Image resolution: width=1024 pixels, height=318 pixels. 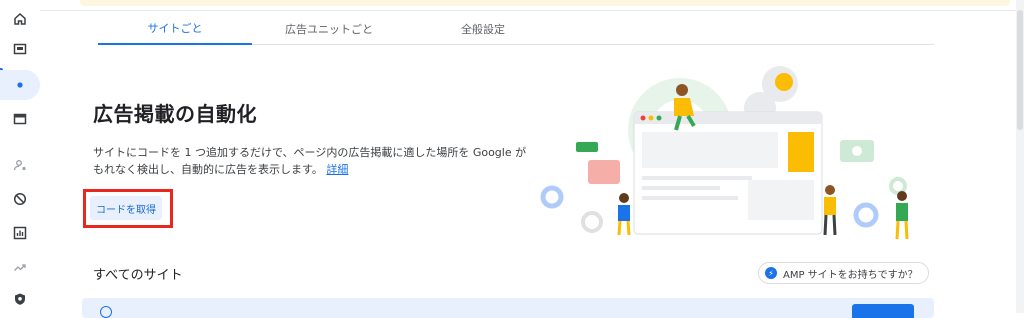 What do you see at coordinates (329, 28) in the screenshot?
I see `tab-by-ad-unit: 広告ユニットごと` at bounding box center [329, 28].